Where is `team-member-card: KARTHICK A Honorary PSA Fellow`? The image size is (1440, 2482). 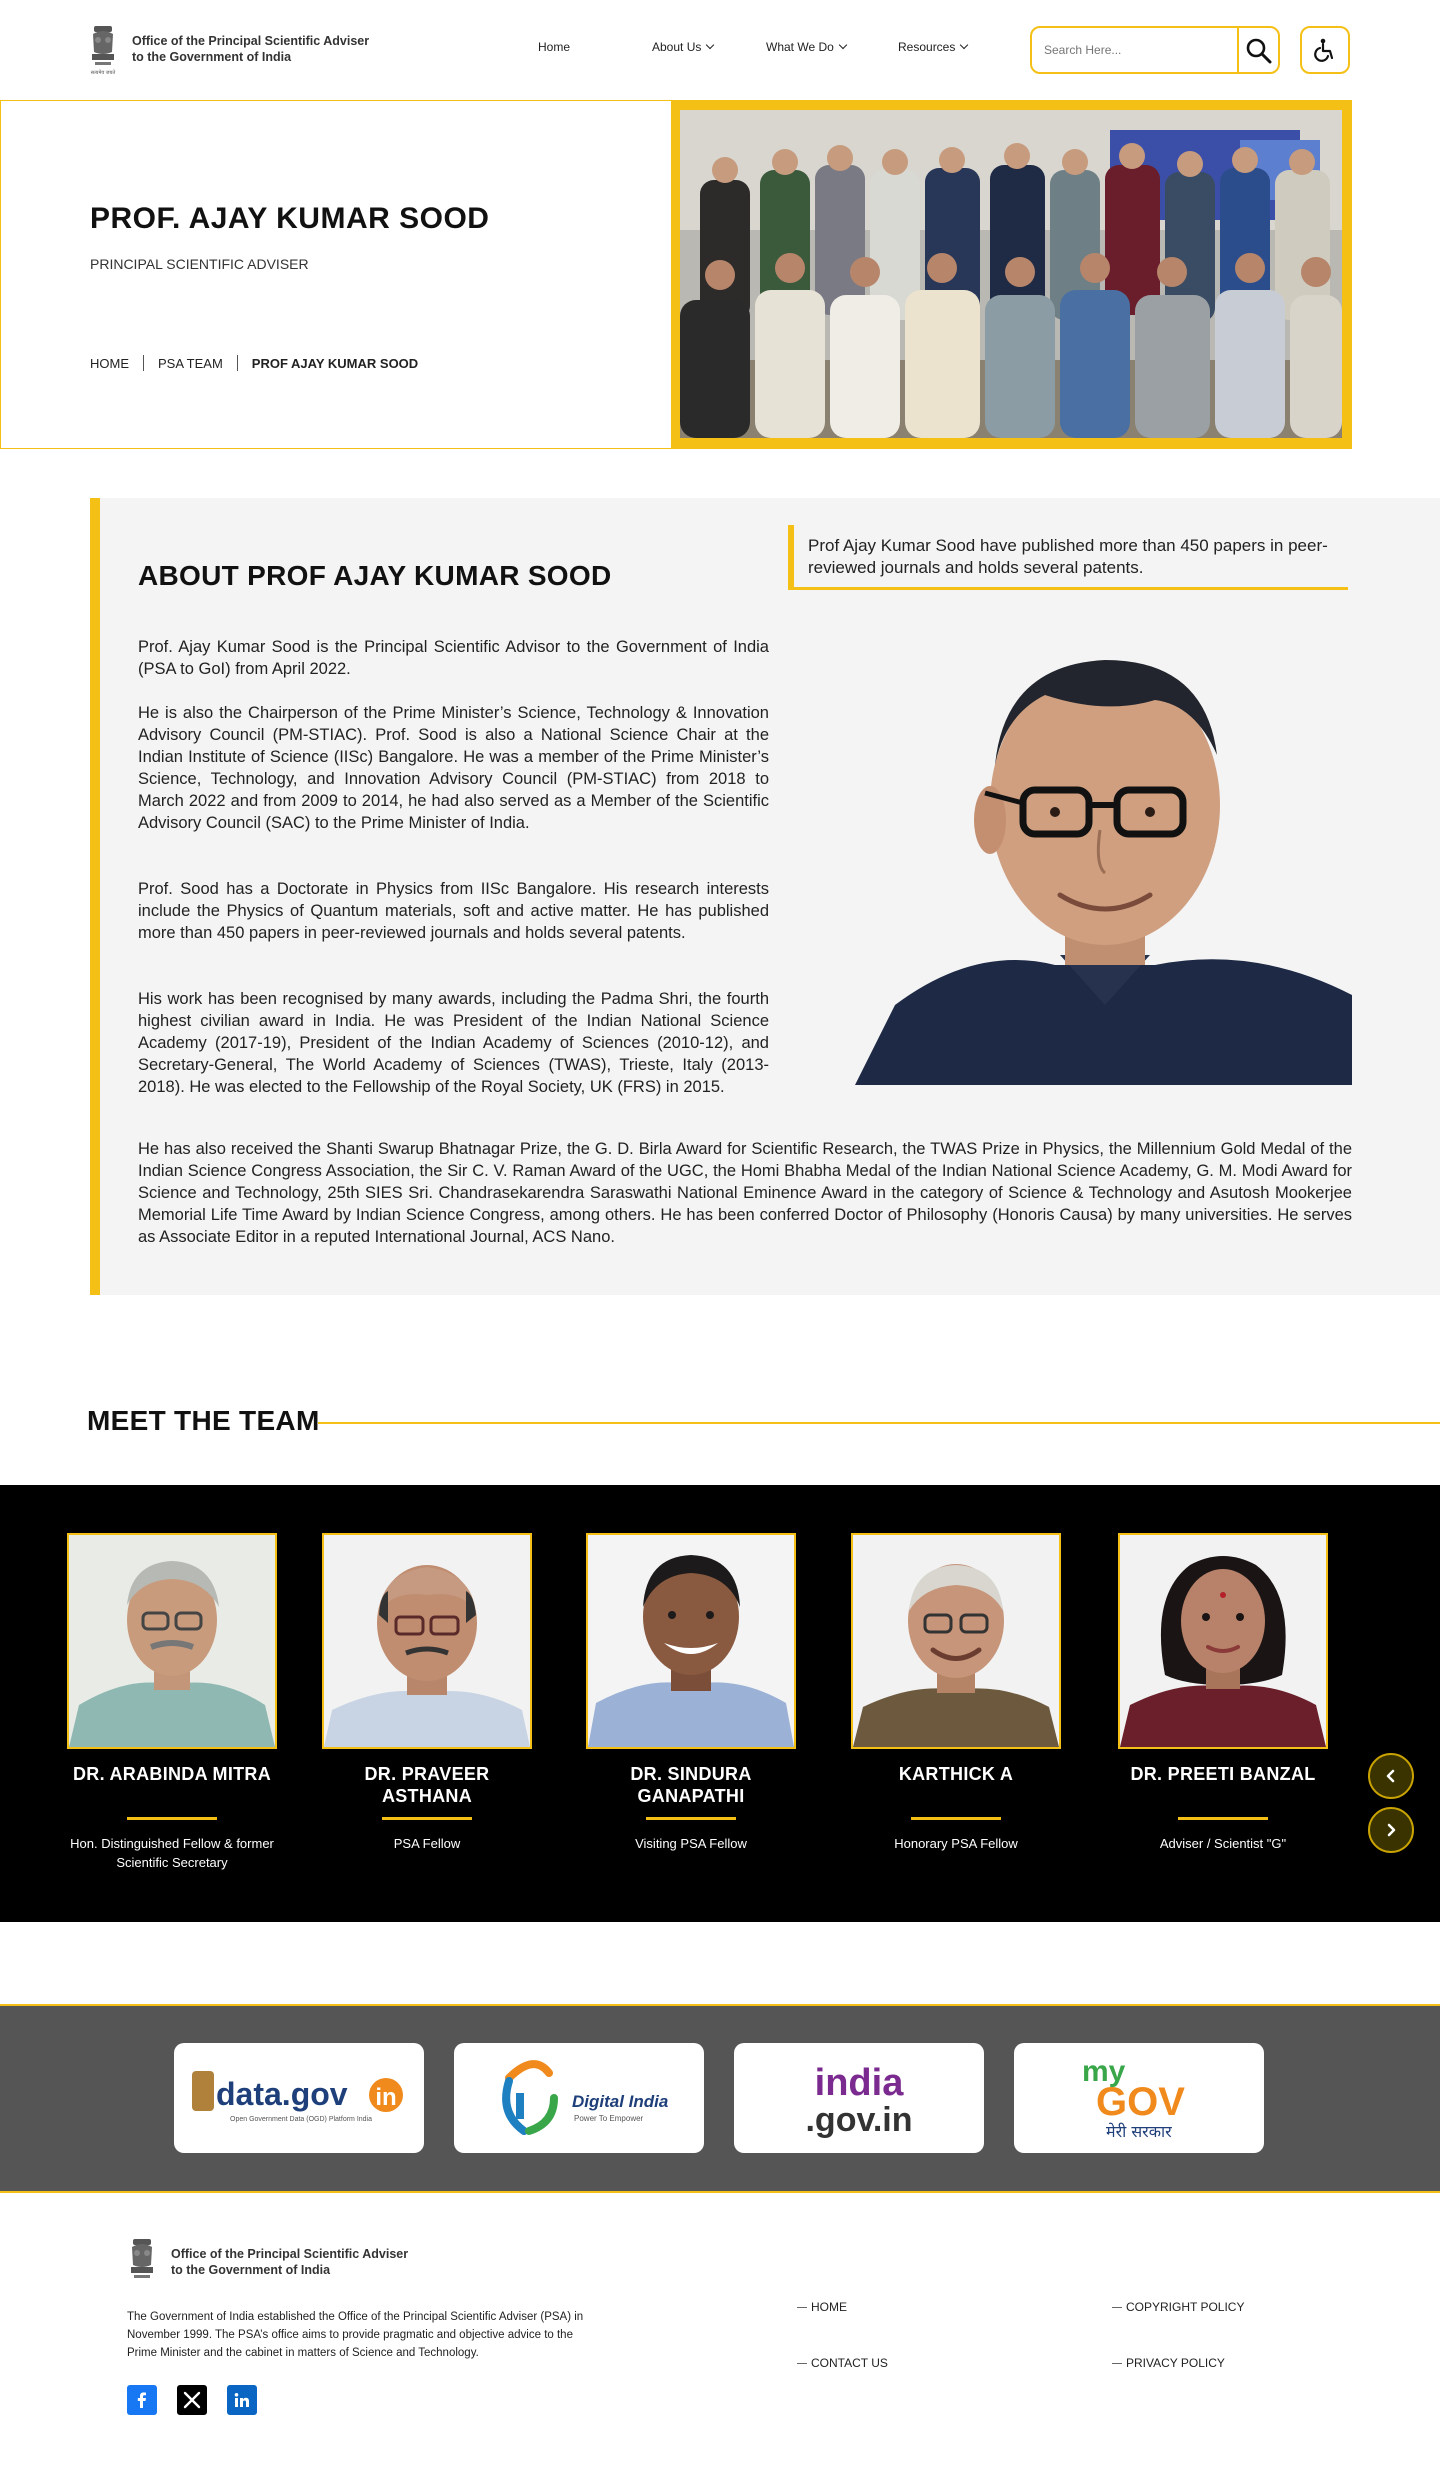
team-member-card: KARTHICK A Honorary PSA Fellow is located at coordinates (956, 1693).